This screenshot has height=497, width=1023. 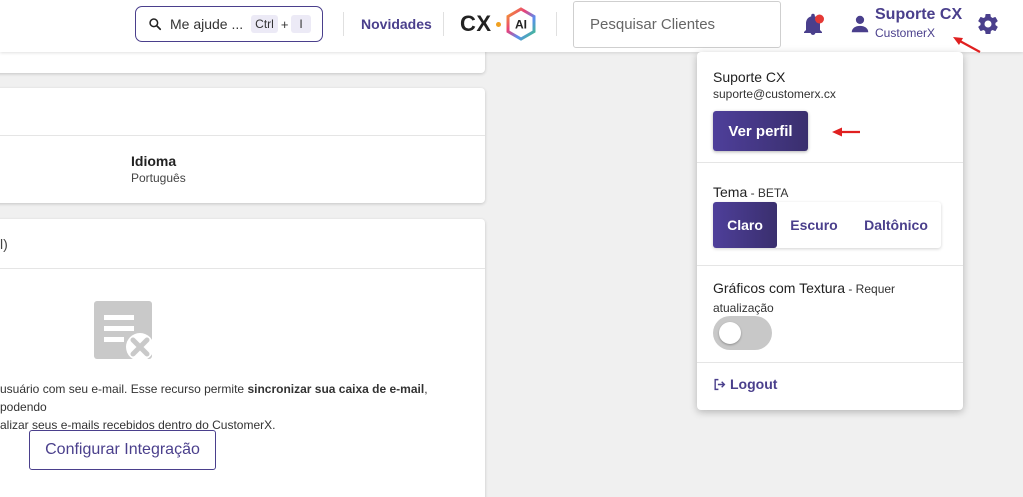 I want to click on theme-option-colorblind: Daltônico, so click(x=896, y=225).